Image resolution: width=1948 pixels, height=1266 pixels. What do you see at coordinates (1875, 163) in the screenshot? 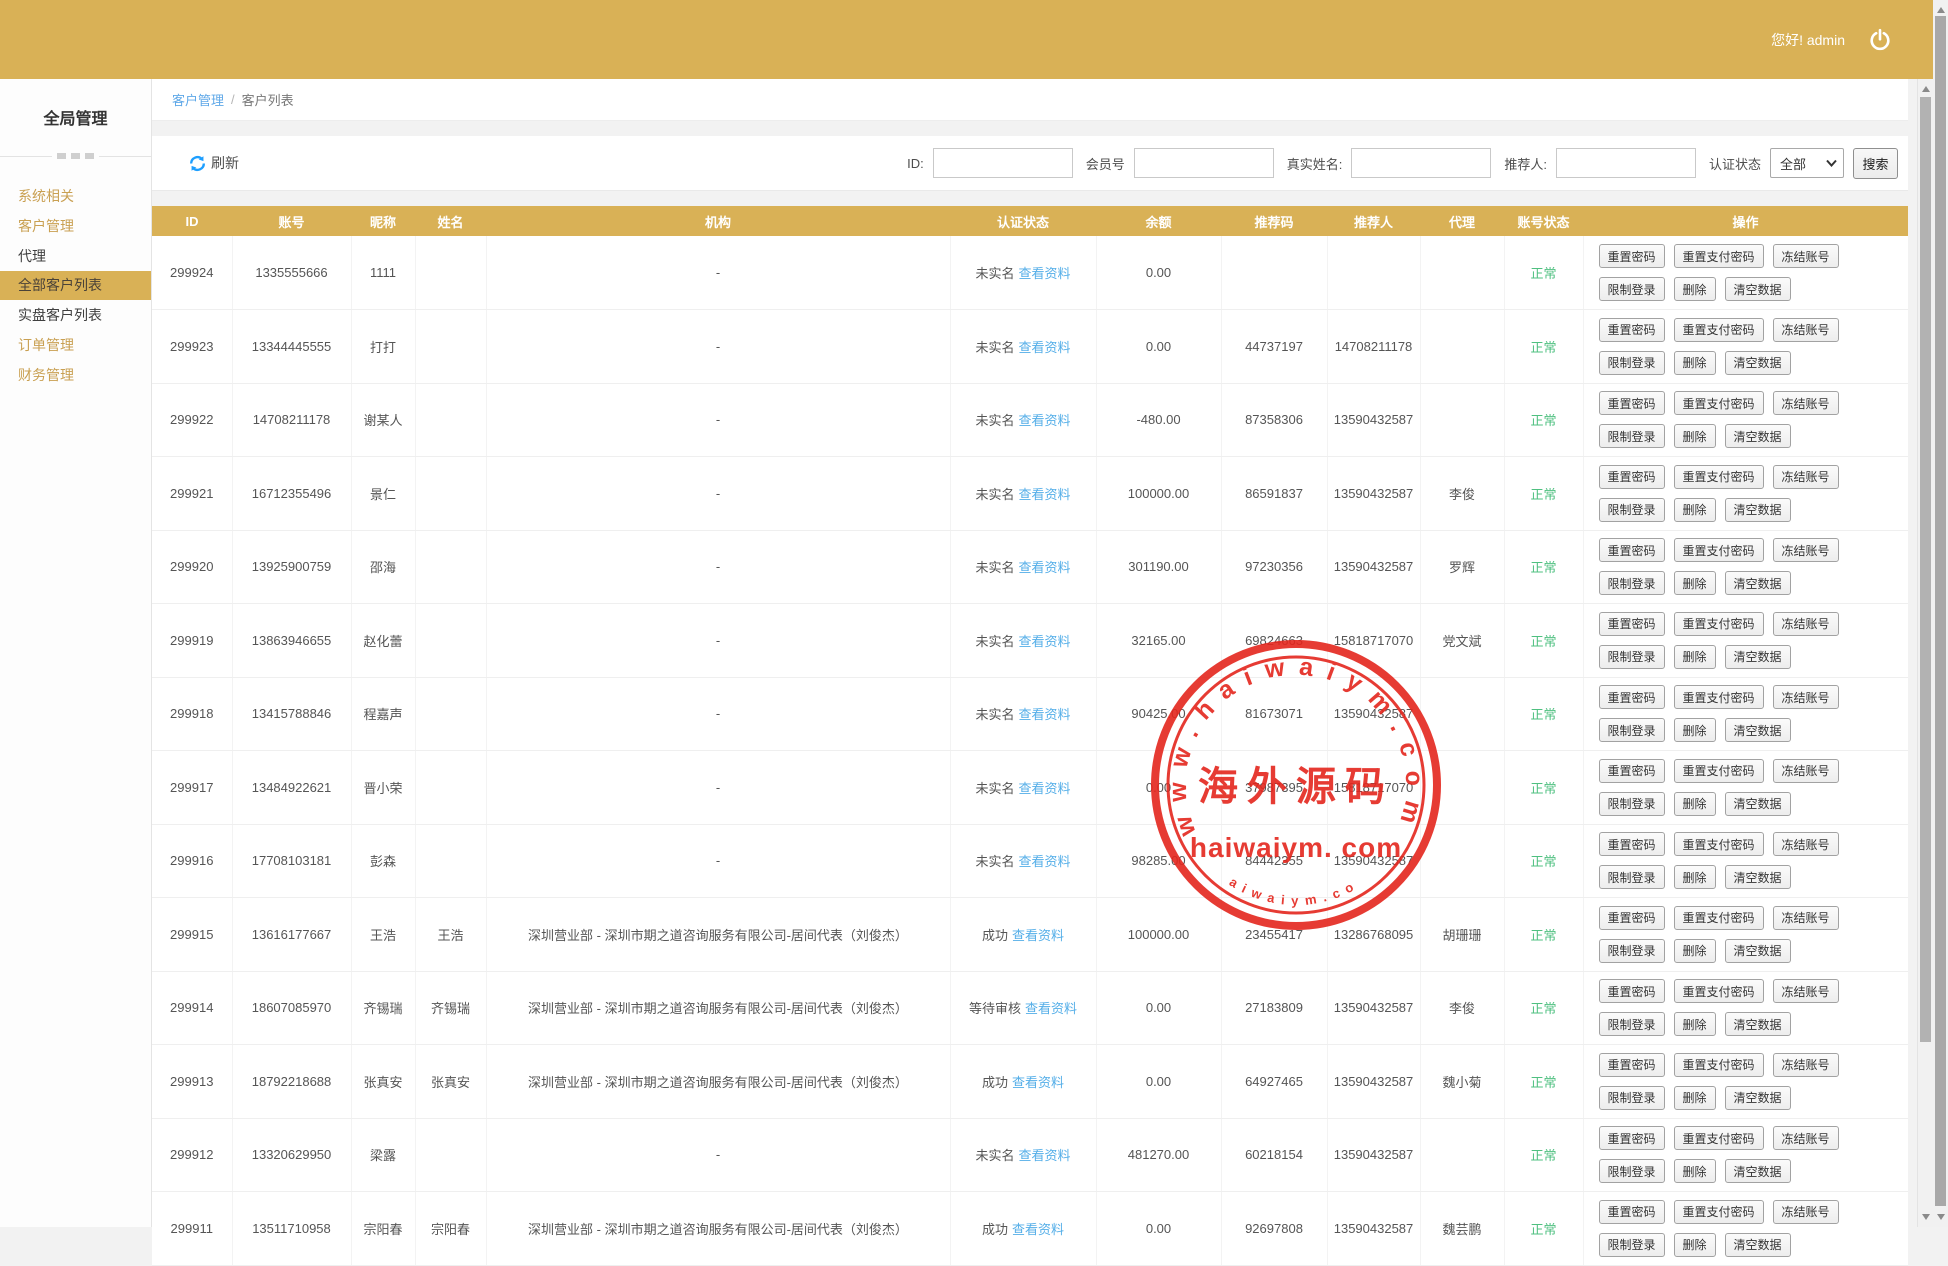
I see `search-button: 搜索` at bounding box center [1875, 163].